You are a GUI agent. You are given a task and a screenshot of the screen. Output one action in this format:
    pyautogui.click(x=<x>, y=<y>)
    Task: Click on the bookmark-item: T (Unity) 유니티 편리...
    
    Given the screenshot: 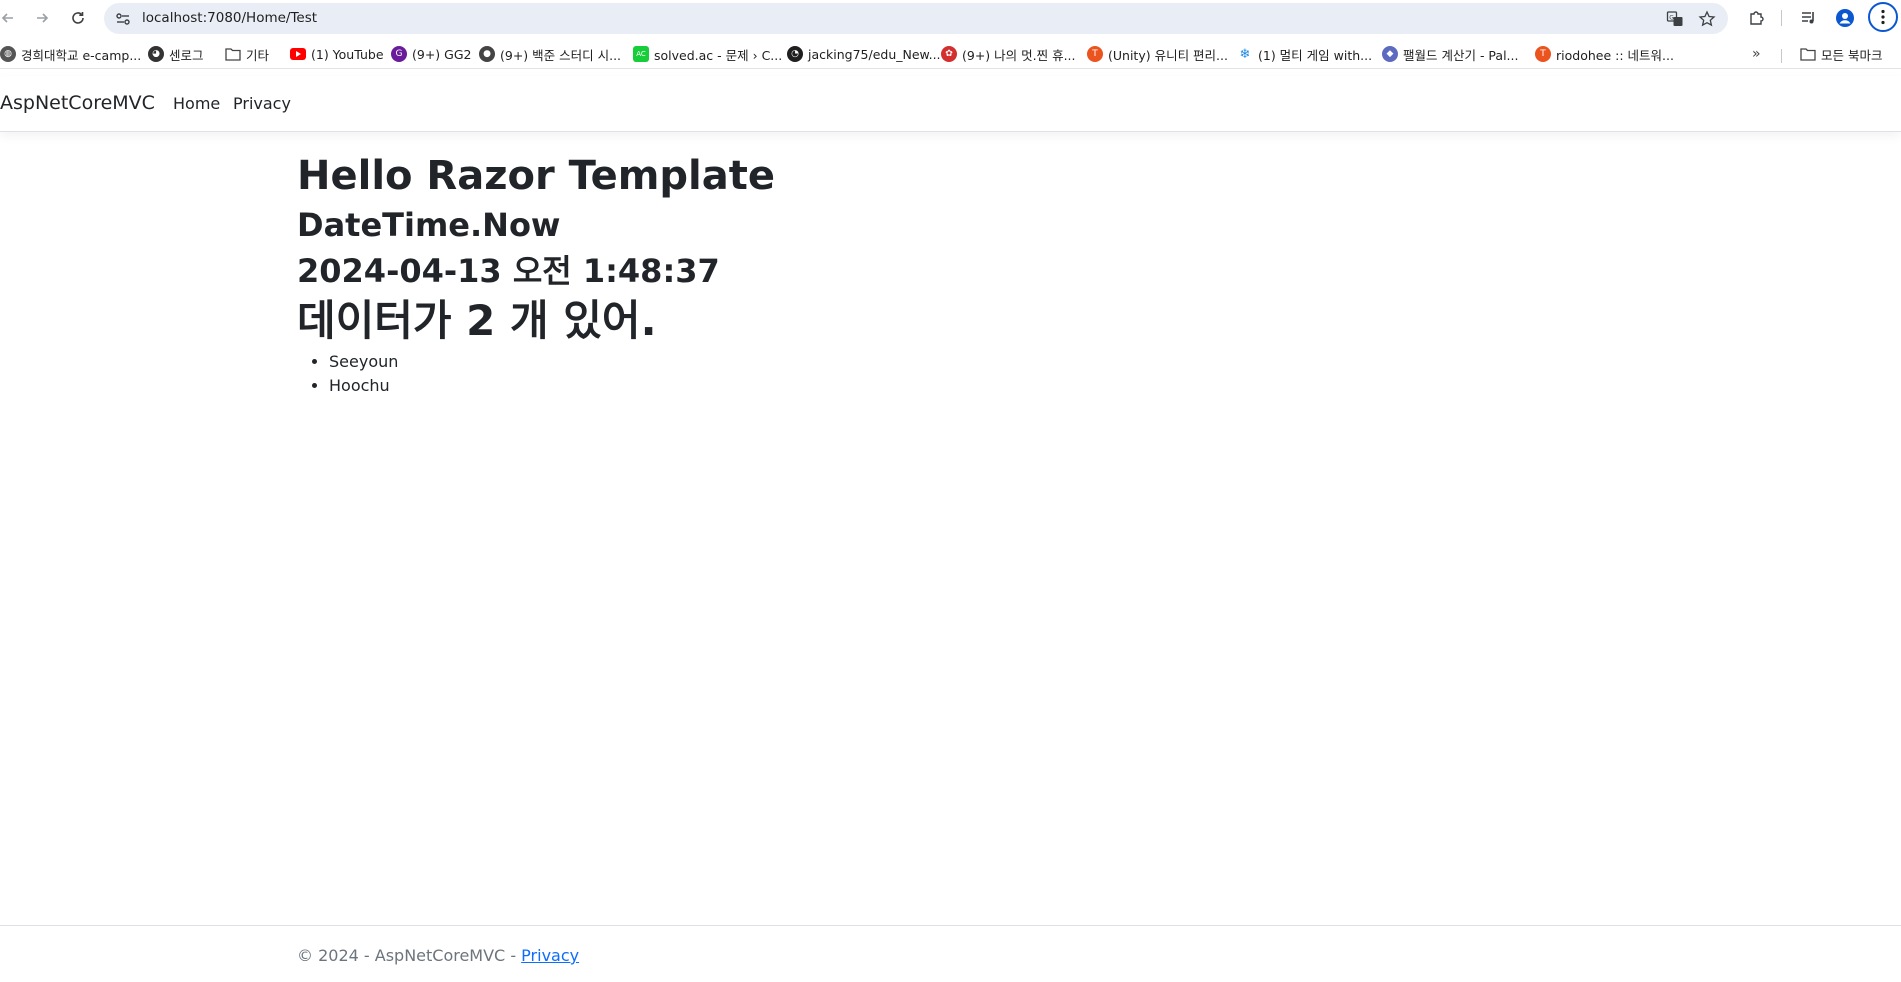 What is the action you would take?
    pyautogui.click(x=1157, y=54)
    